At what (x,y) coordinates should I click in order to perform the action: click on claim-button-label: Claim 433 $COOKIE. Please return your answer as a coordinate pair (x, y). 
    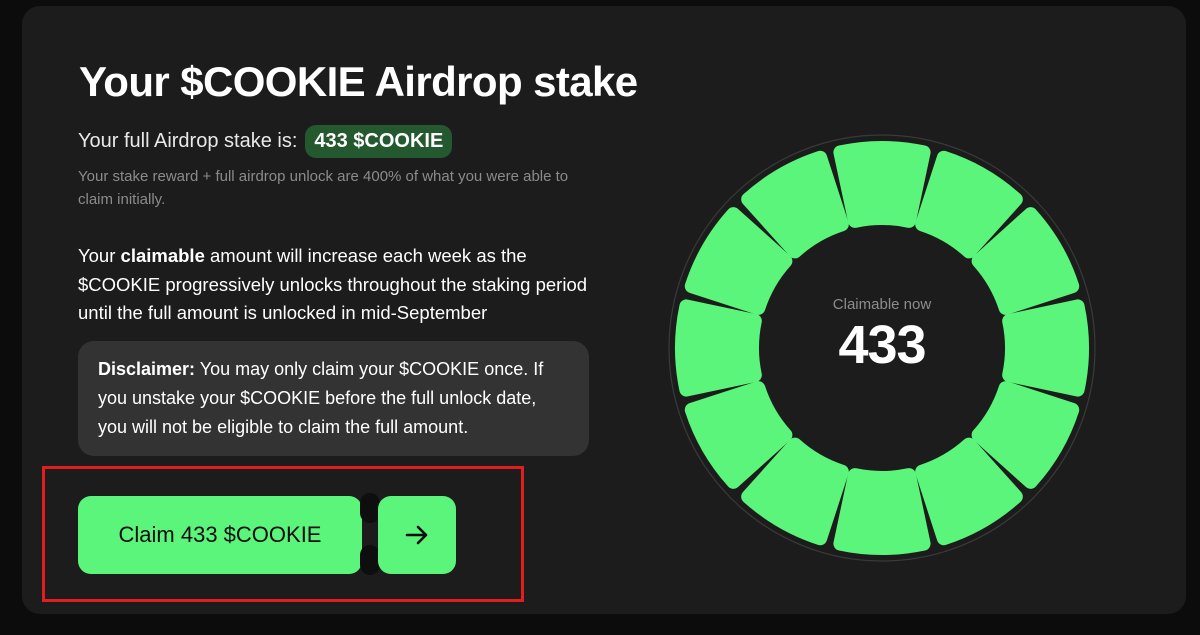
    Looking at the image, I should click on (220, 534).